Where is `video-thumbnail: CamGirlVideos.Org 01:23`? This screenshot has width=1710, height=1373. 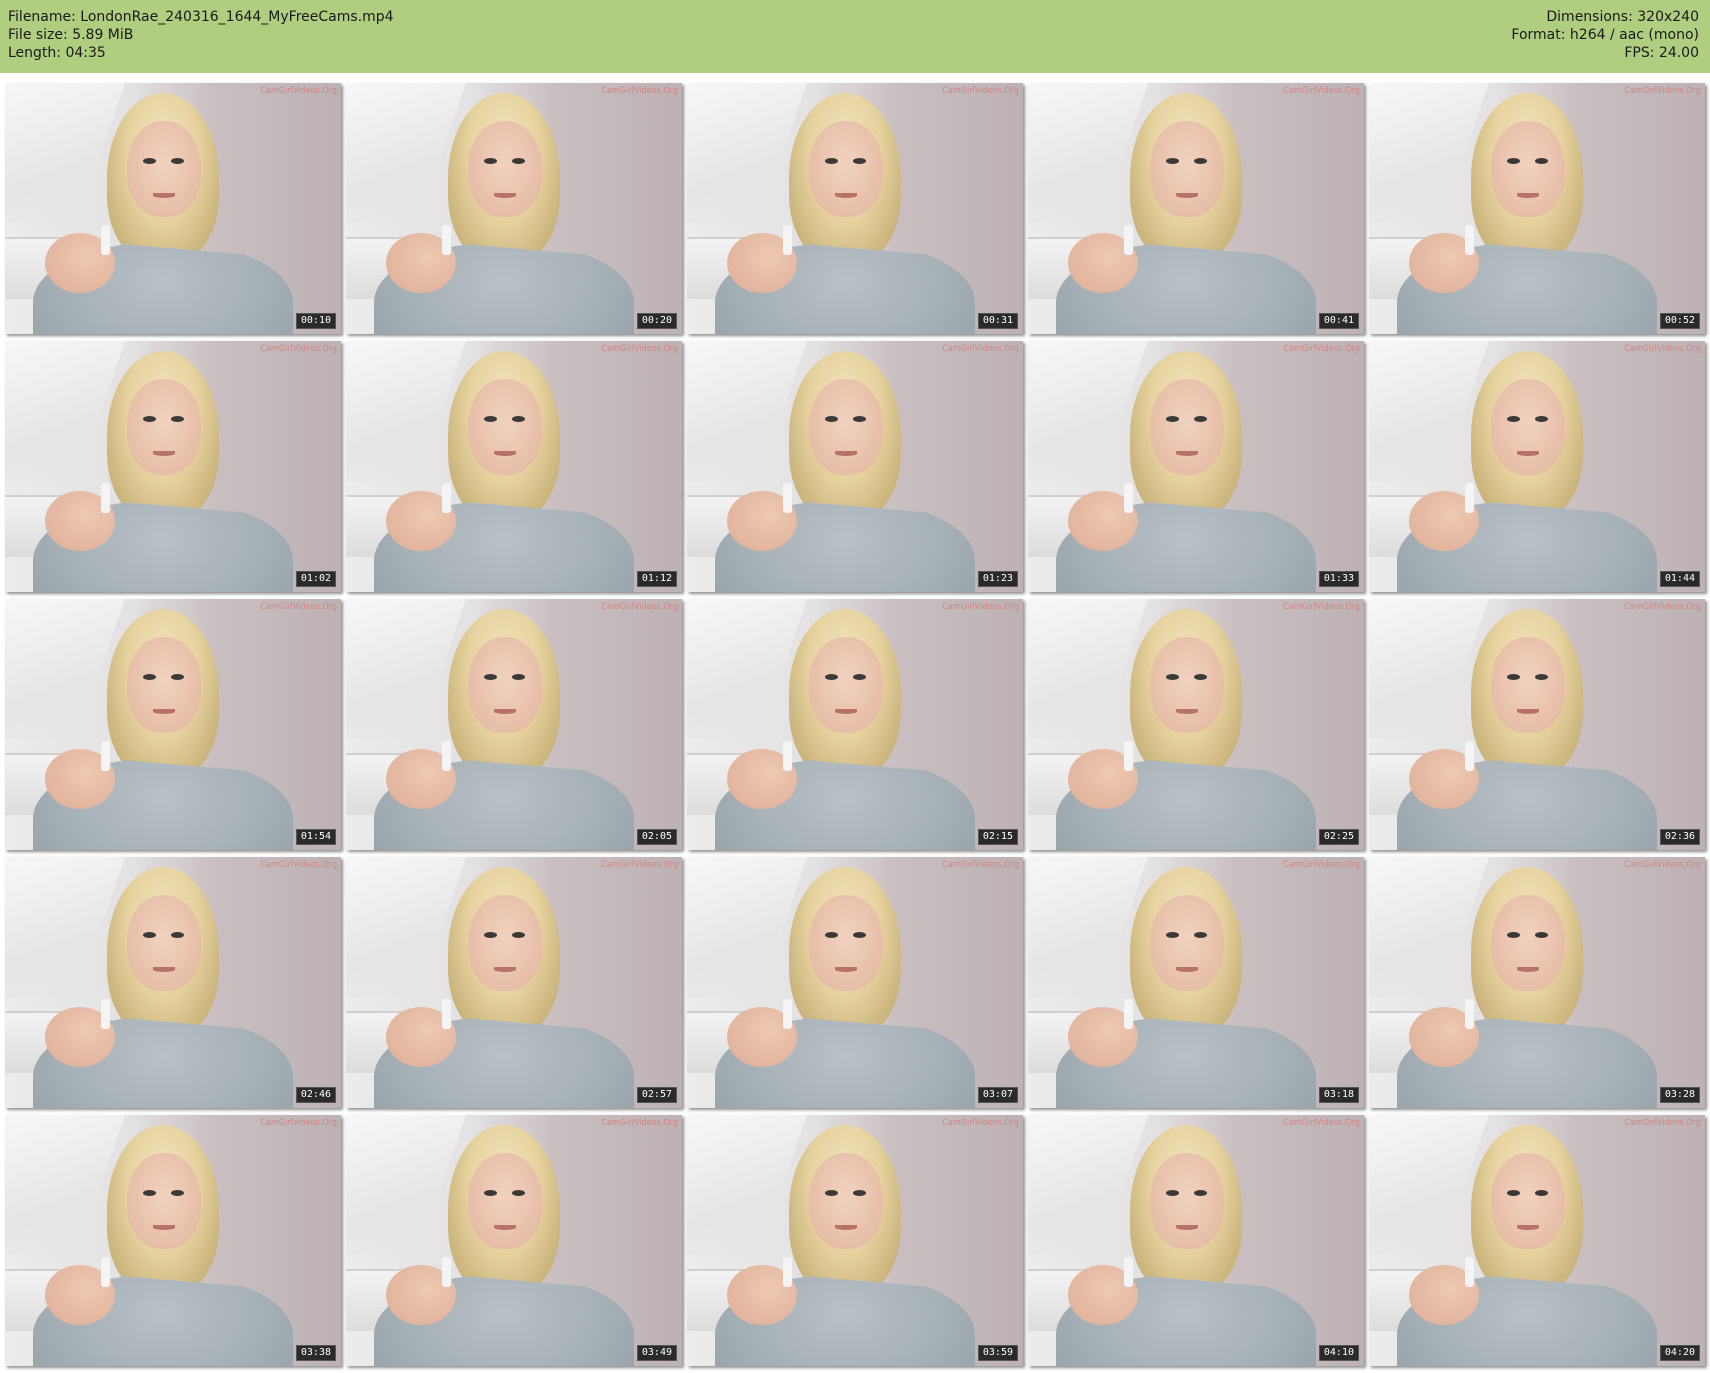 video-thumbnail: CamGirlVideos.Org 01:23 is located at coordinates (855, 466).